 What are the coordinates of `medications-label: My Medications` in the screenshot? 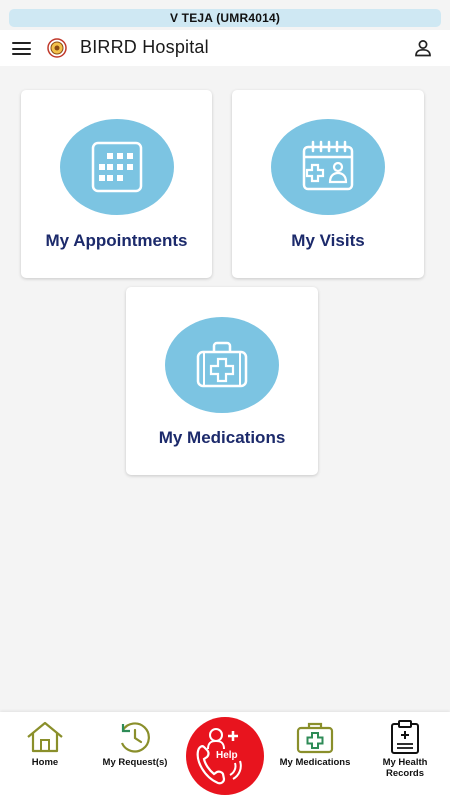 It's located at (222, 437).